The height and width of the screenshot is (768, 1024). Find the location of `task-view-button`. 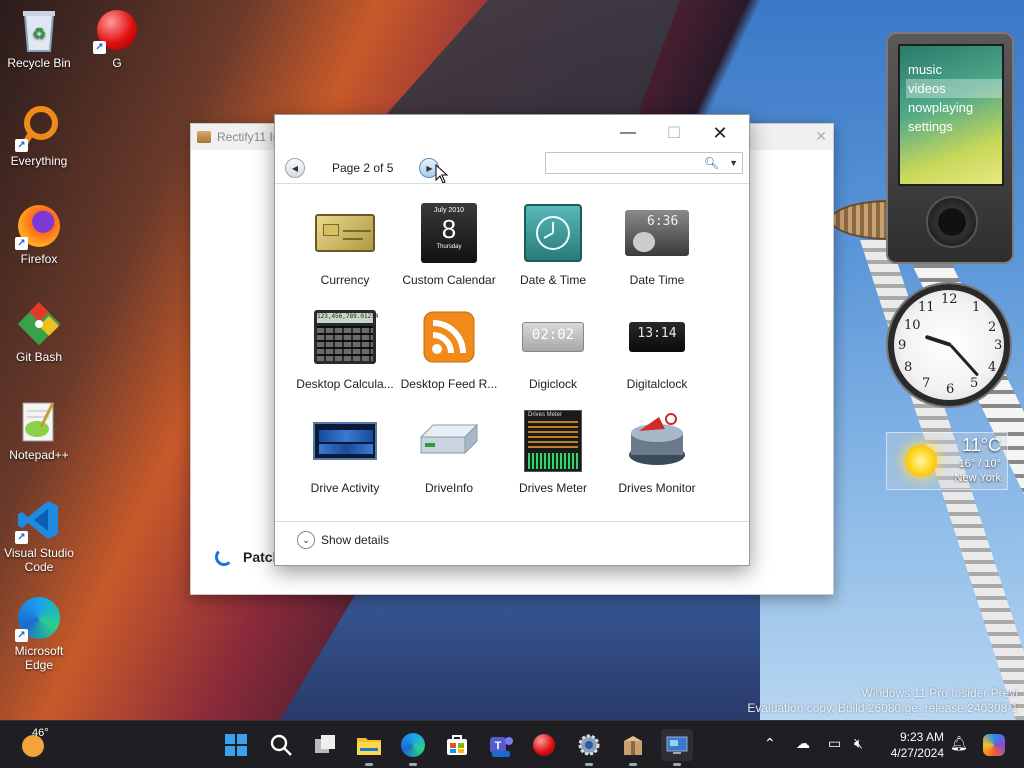

task-view-button is located at coordinates (325, 745).